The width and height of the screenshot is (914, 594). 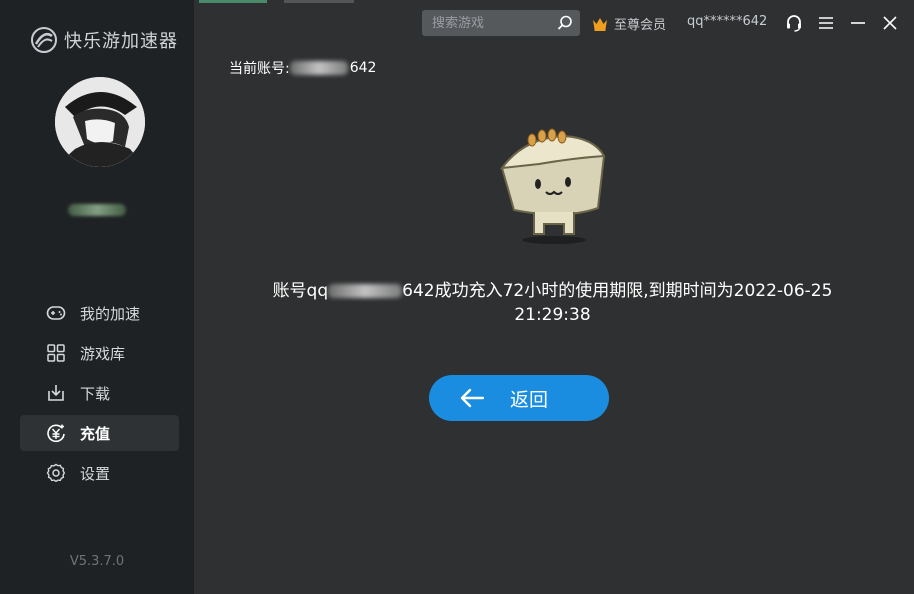 I want to click on minimize-icon, so click(x=858, y=23).